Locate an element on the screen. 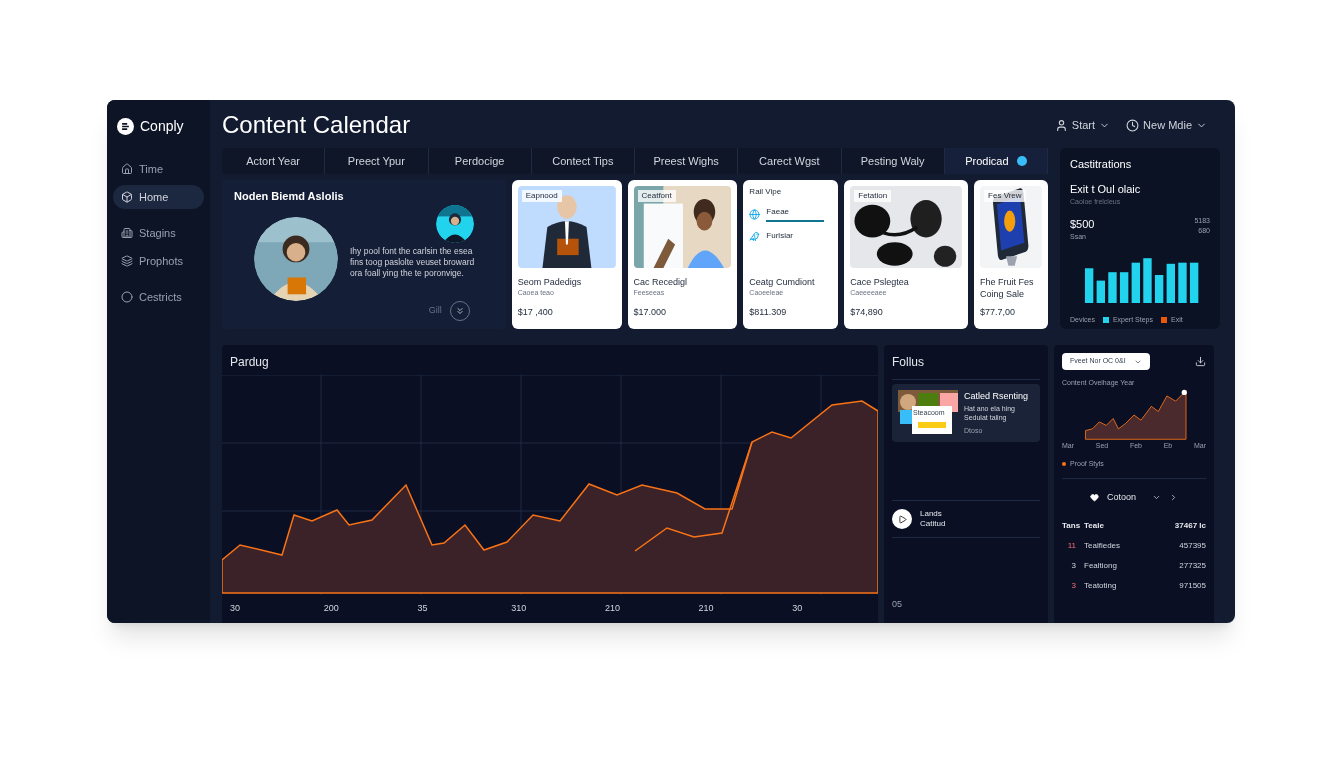  brand-name: Conply is located at coordinates (162, 126).